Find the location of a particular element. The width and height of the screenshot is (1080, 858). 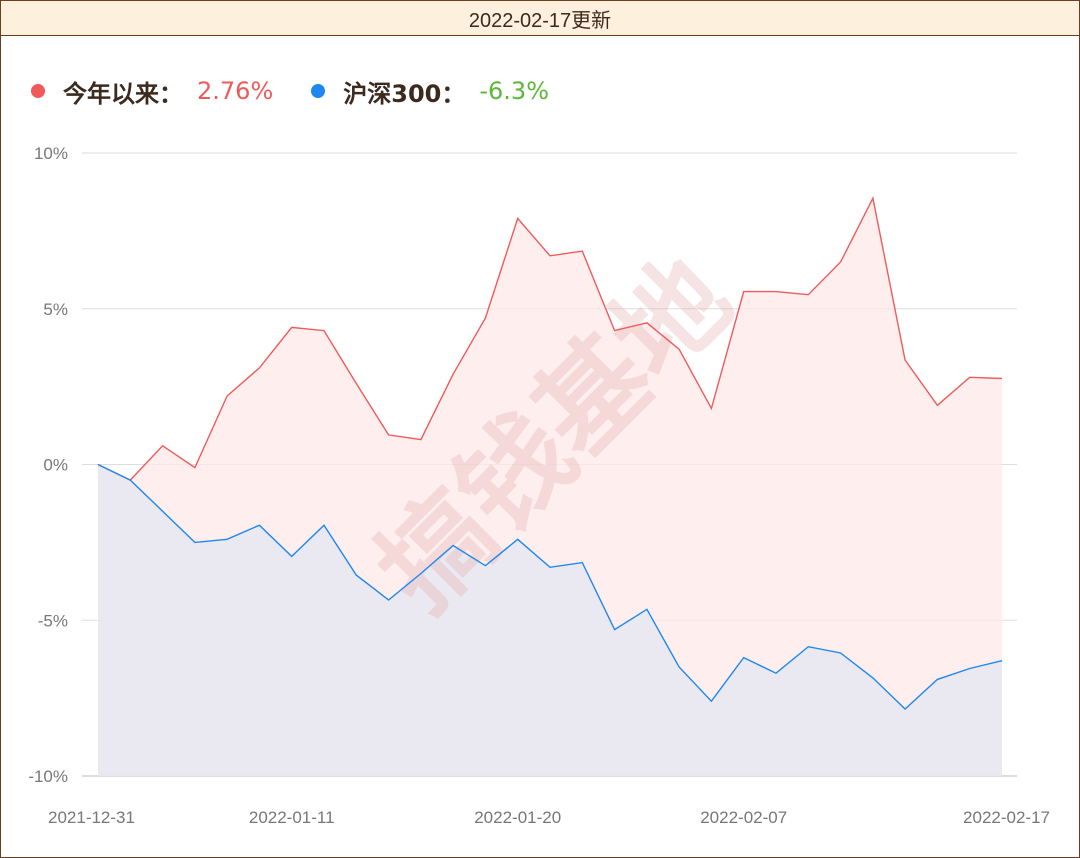

x-tick-label: 2021-12-31 is located at coordinates (91, 817).